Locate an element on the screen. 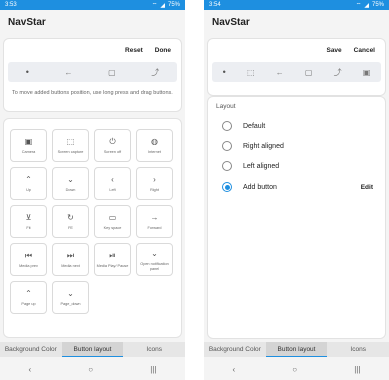 This screenshot has height=380, width=389. button-tile: ⌃ Page up is located at coordinates (28, 297).